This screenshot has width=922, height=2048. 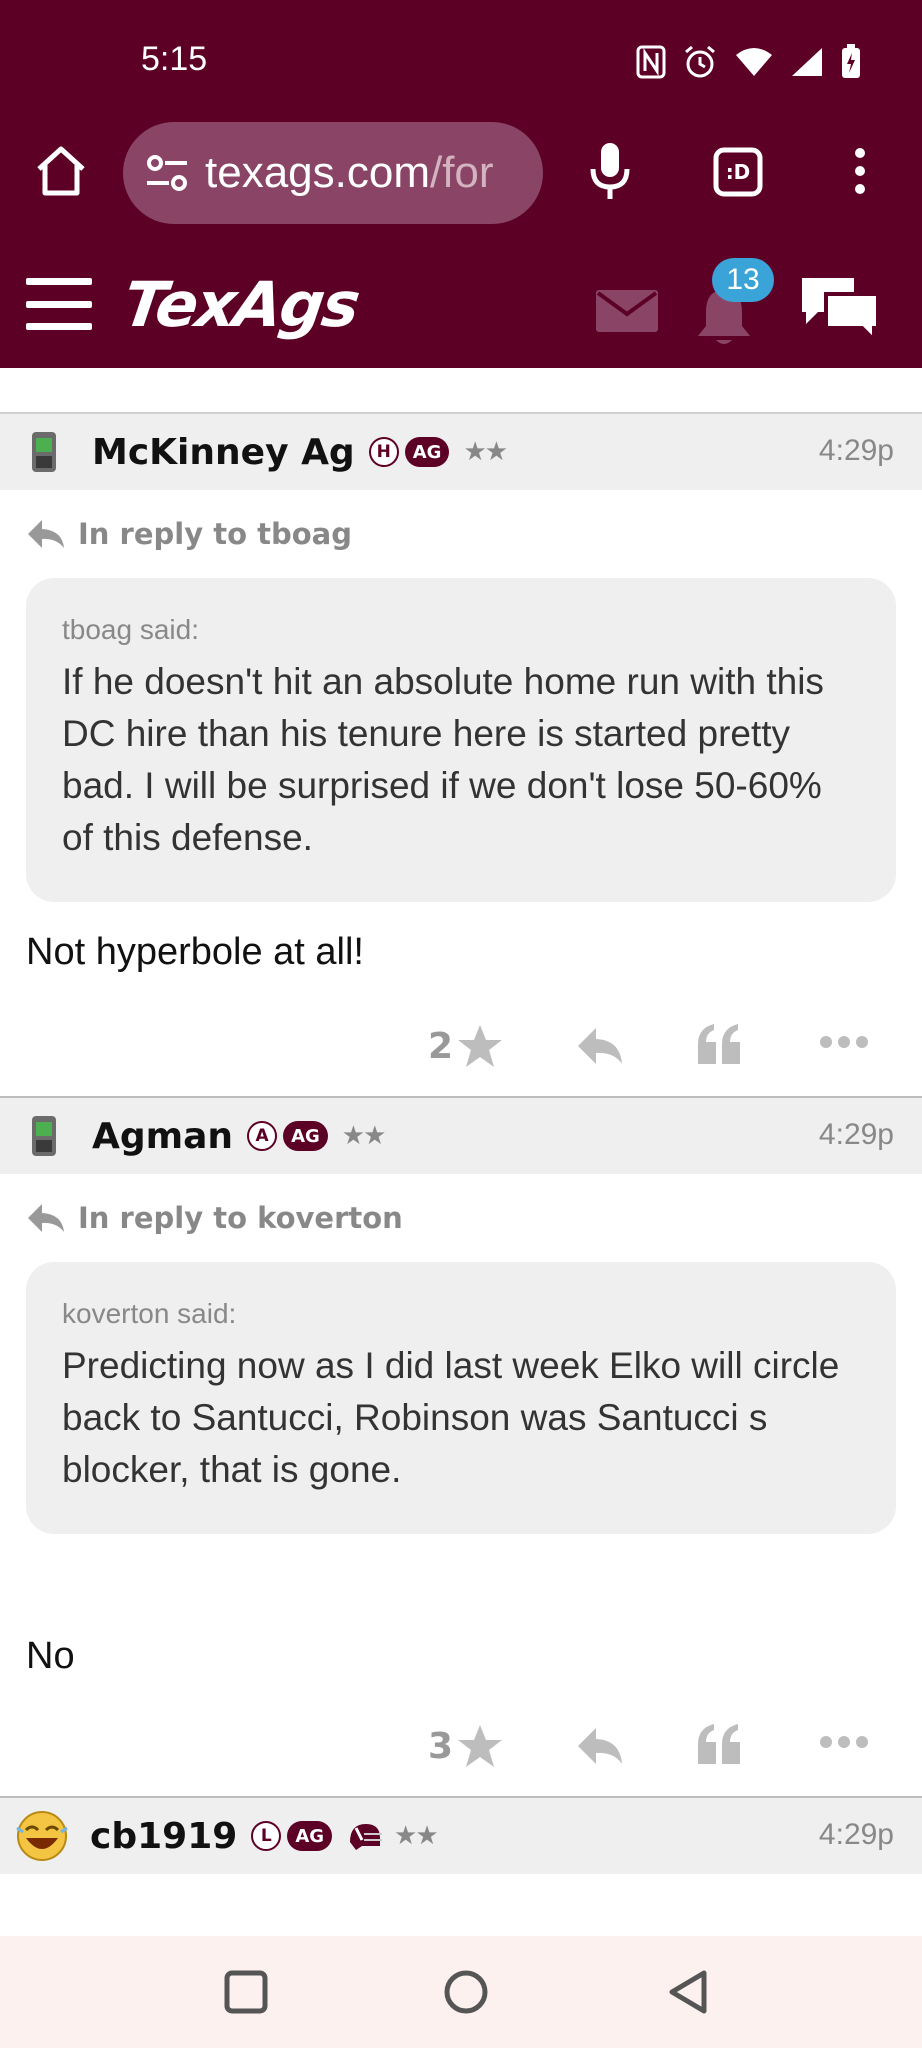 What do you see at coordinates (839, 308) in the screenshot?
I see `chat-icon` at bounding box center [839, 308].